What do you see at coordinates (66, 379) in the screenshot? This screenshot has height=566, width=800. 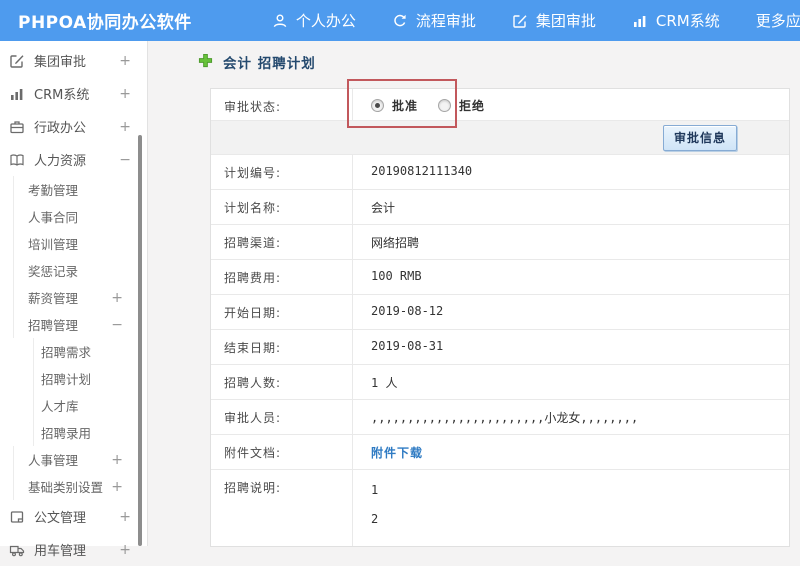 I see `sidebar-item-label: 招聘计划` at bounding box center [66, 379].